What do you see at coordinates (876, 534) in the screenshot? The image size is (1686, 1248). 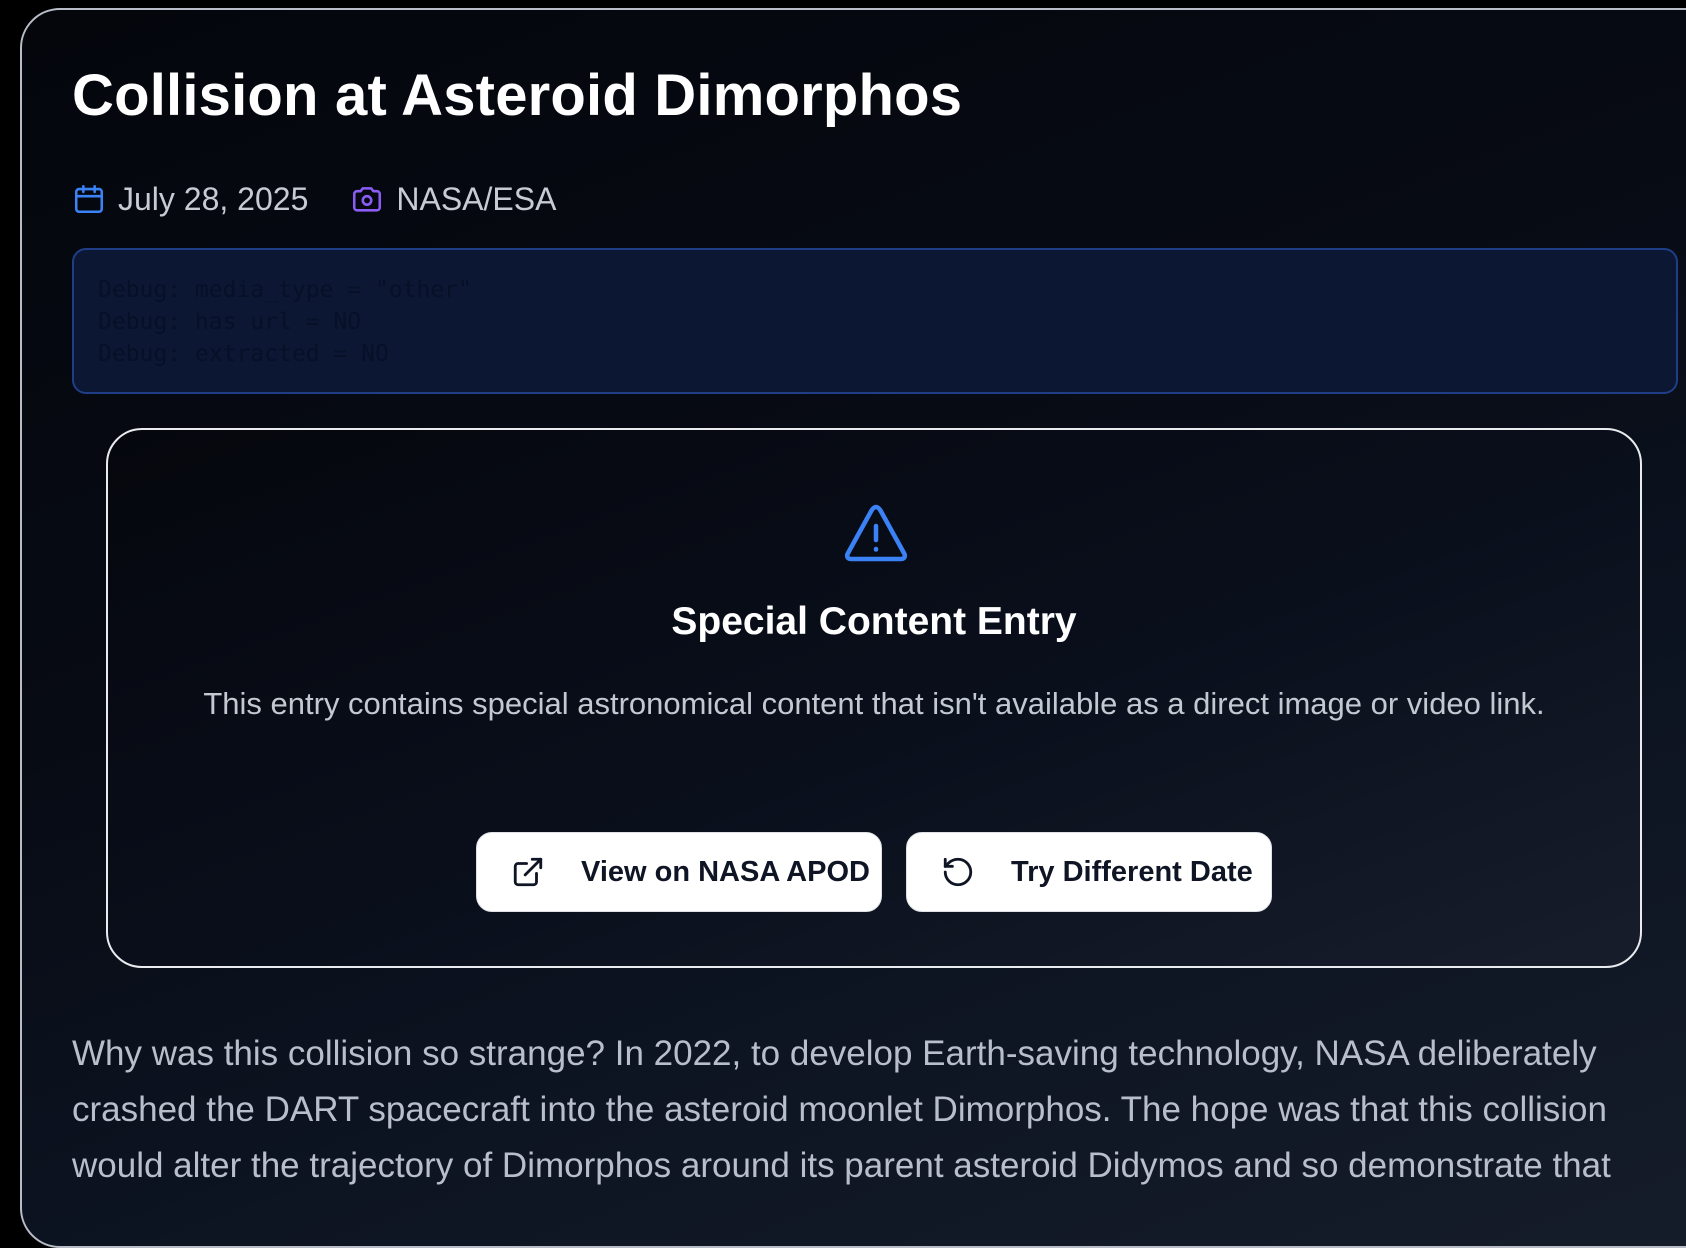 I see `warning-triangle-icon` at bounding box center [876, 534].